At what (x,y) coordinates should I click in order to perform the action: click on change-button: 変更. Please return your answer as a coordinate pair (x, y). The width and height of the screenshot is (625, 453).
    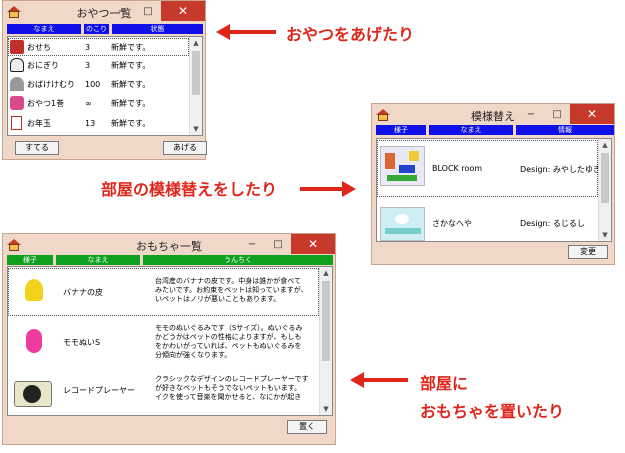
    Looking at the image, I should click on (588, 252).